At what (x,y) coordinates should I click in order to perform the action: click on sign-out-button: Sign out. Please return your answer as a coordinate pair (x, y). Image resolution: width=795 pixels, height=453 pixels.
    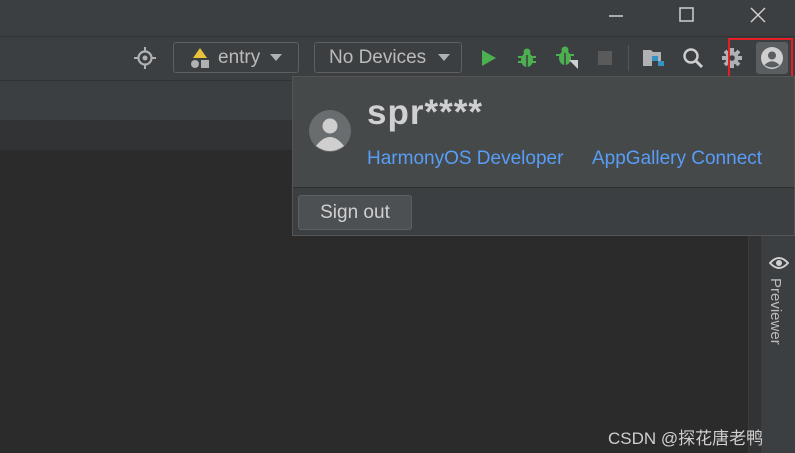
    Looking at the image, I should click on (355, 212).